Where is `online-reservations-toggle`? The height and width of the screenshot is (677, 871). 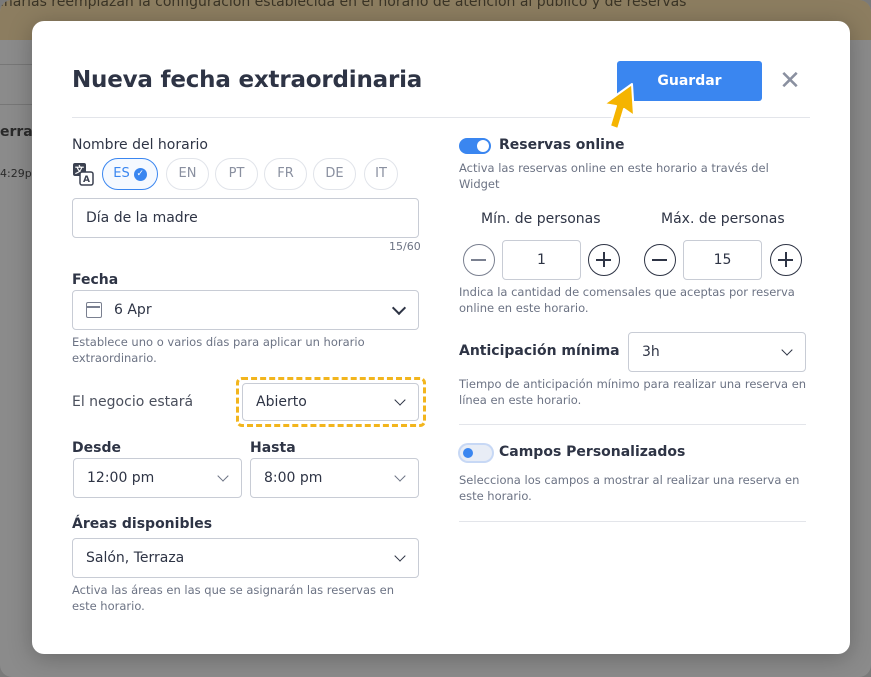
online-reservations-toggle is located at coordinates (475, 146).